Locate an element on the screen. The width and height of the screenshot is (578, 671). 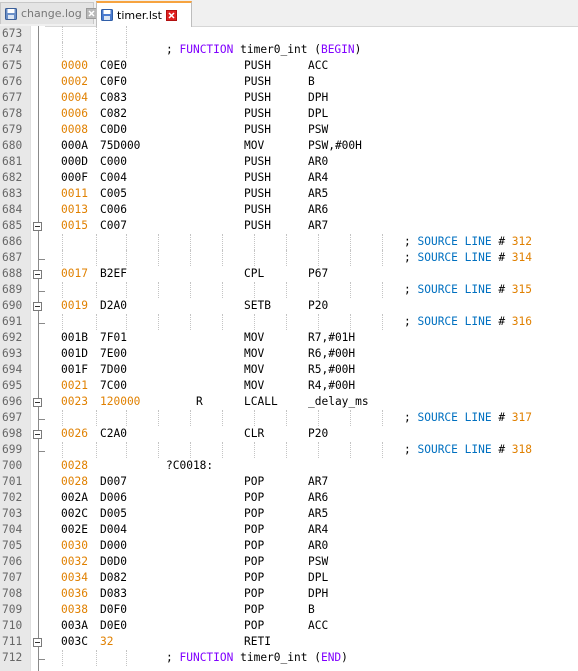
code-line: 699; SOURCE LINE # 318 is located at coordinates (289, 450).